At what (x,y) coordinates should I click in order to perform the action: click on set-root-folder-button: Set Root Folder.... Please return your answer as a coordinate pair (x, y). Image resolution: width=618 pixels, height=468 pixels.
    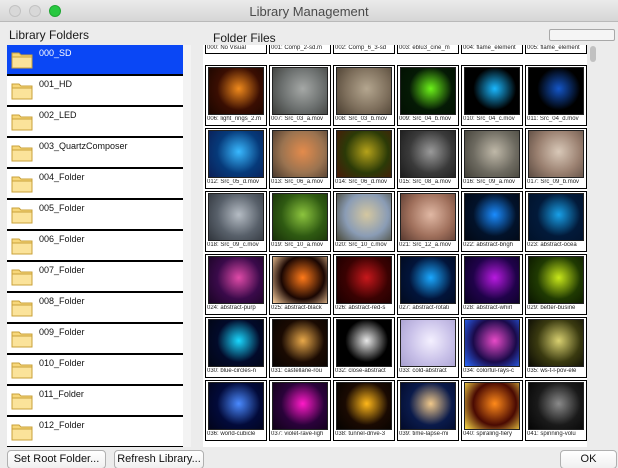
    Looking at the image, I should click on (56, 459).